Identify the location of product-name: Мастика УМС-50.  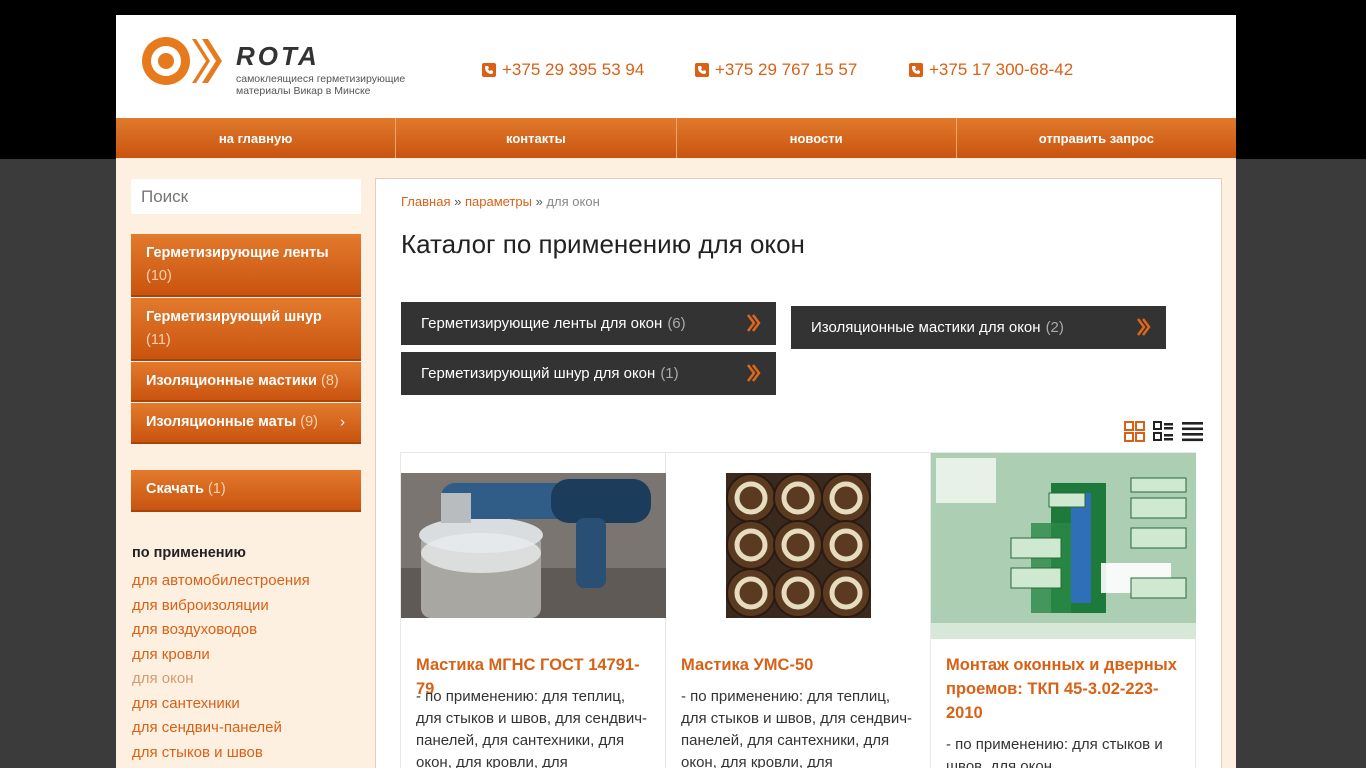
(800, 665).